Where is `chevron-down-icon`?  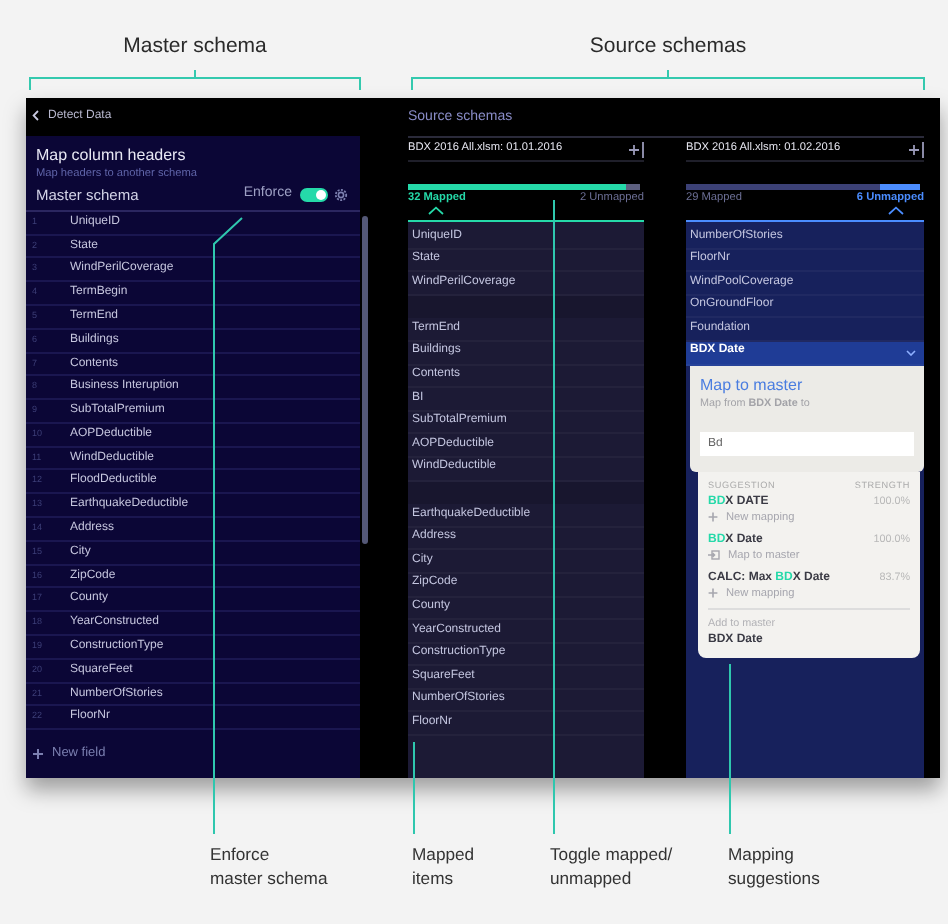 chevron-down-icon is located at coordinates (911, 352).